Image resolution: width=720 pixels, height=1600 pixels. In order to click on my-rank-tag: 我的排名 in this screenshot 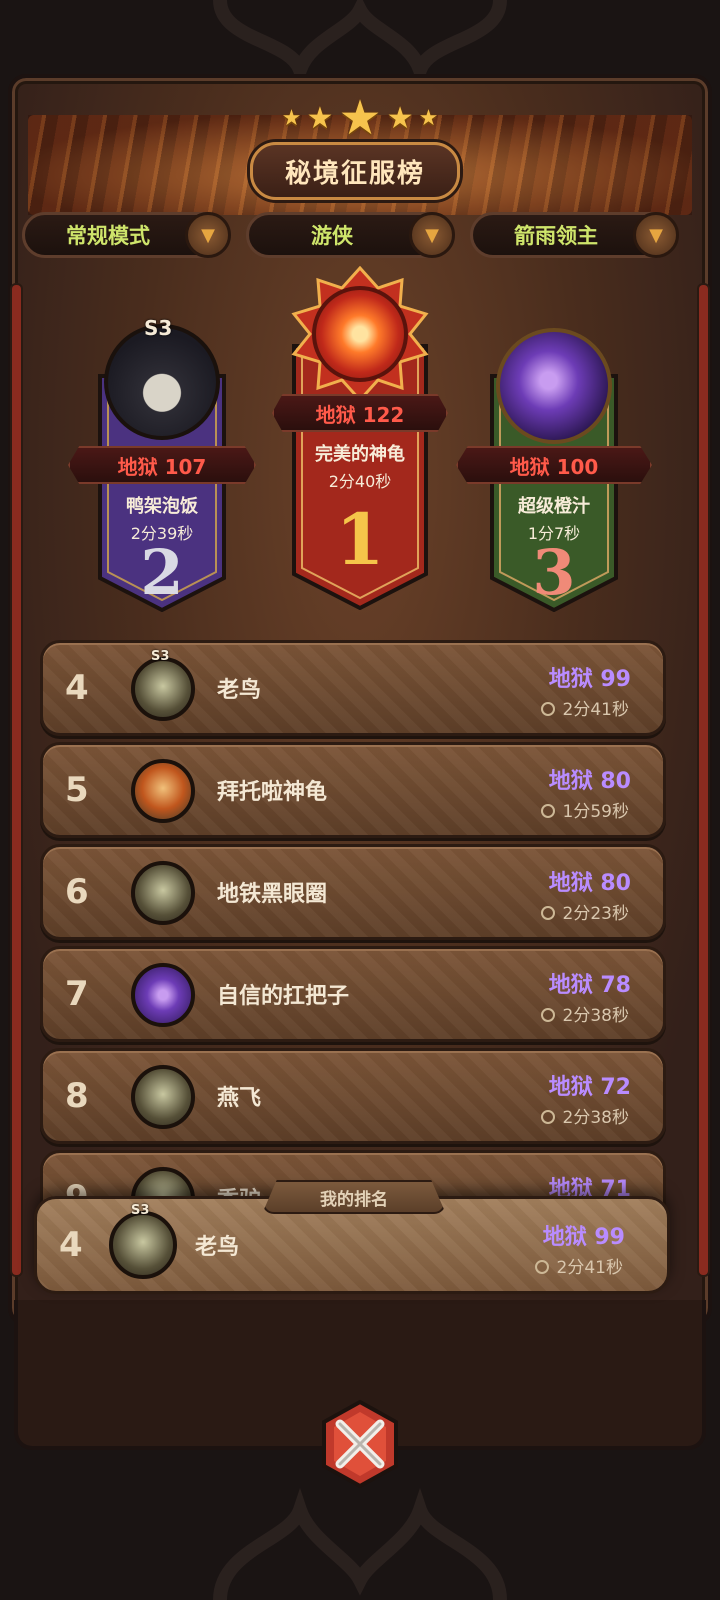, I will do `click(354, 1197)`.